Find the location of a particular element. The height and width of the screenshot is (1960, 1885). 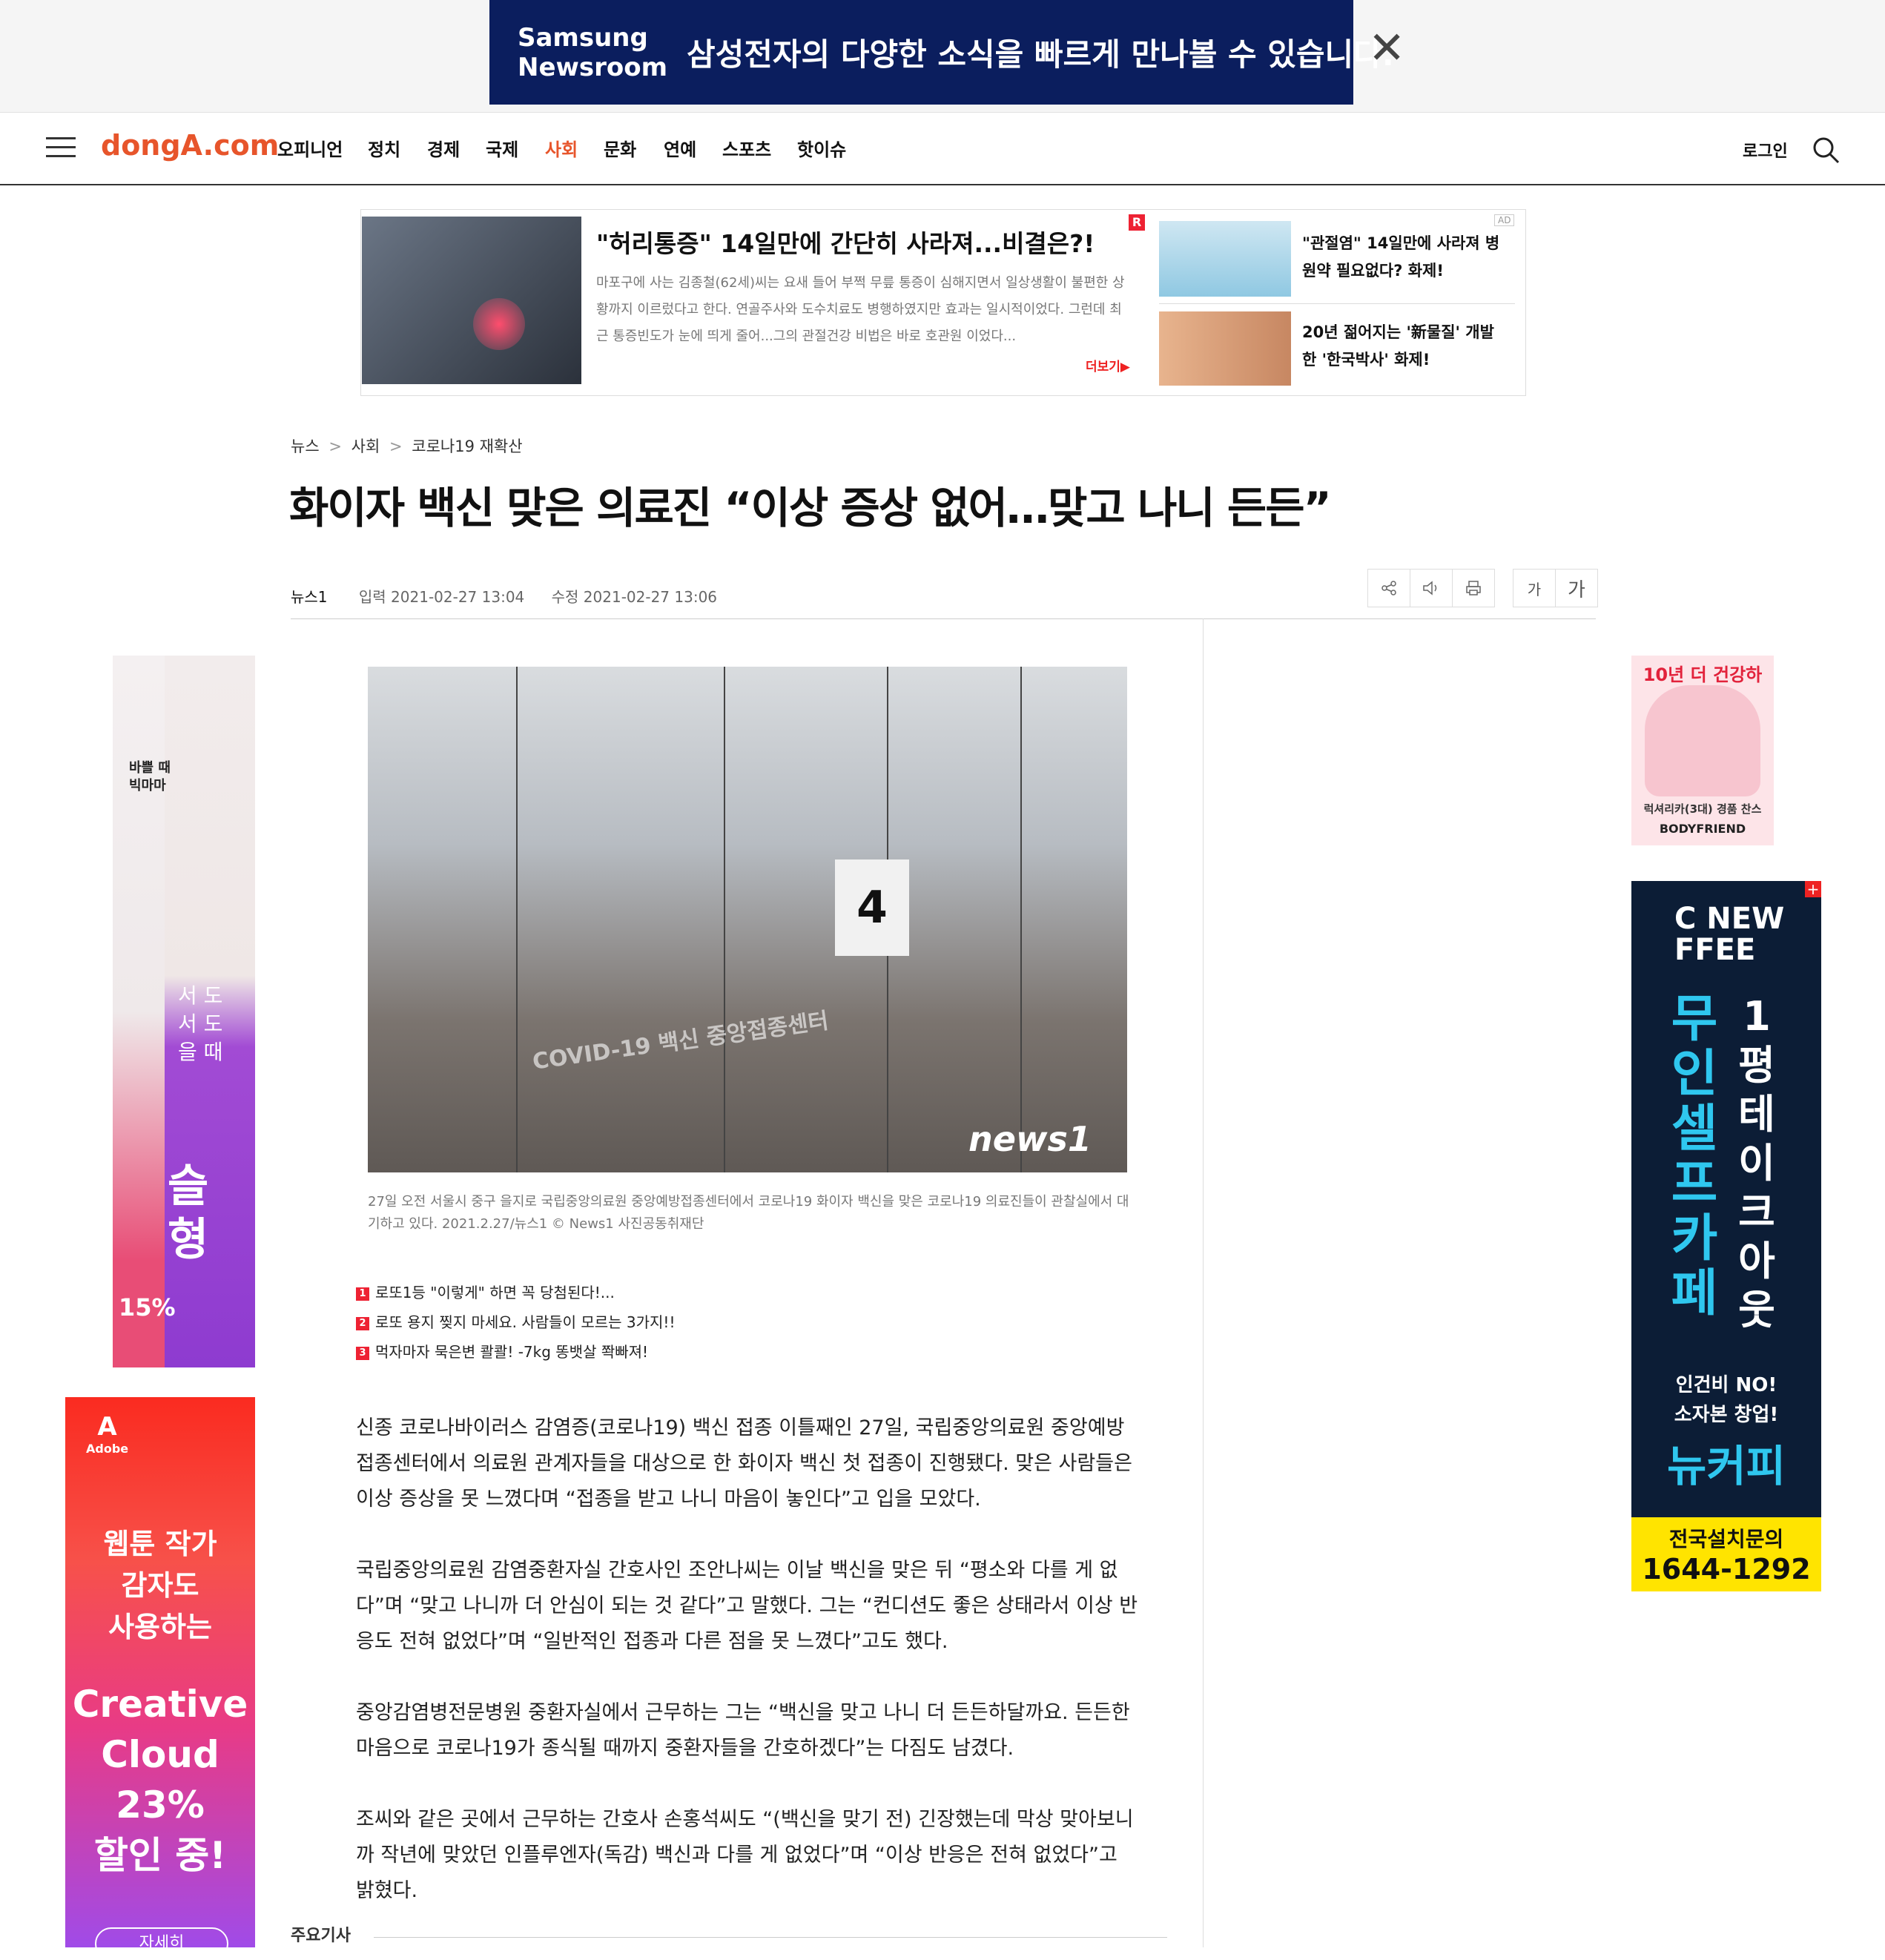

ad-line: 인건비 NO! is located at coordinates (1726, 1385).